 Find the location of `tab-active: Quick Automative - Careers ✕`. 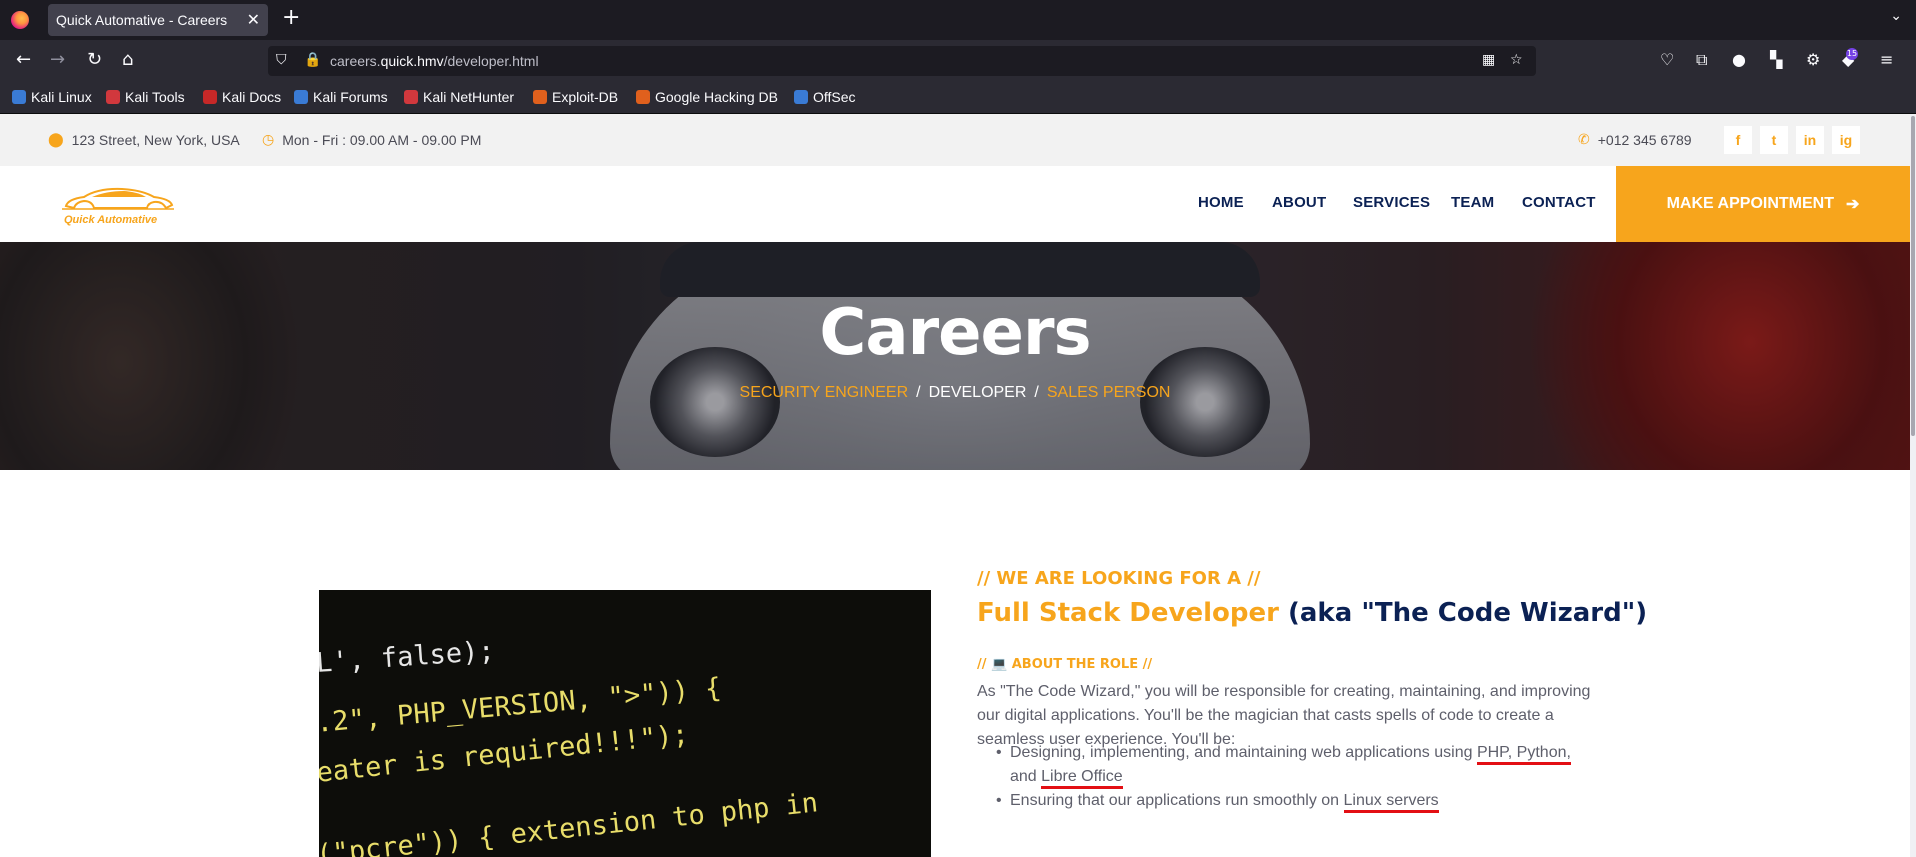

tab-active: Quick Automative - Careers ✕ is located at coordinates (158, 20).